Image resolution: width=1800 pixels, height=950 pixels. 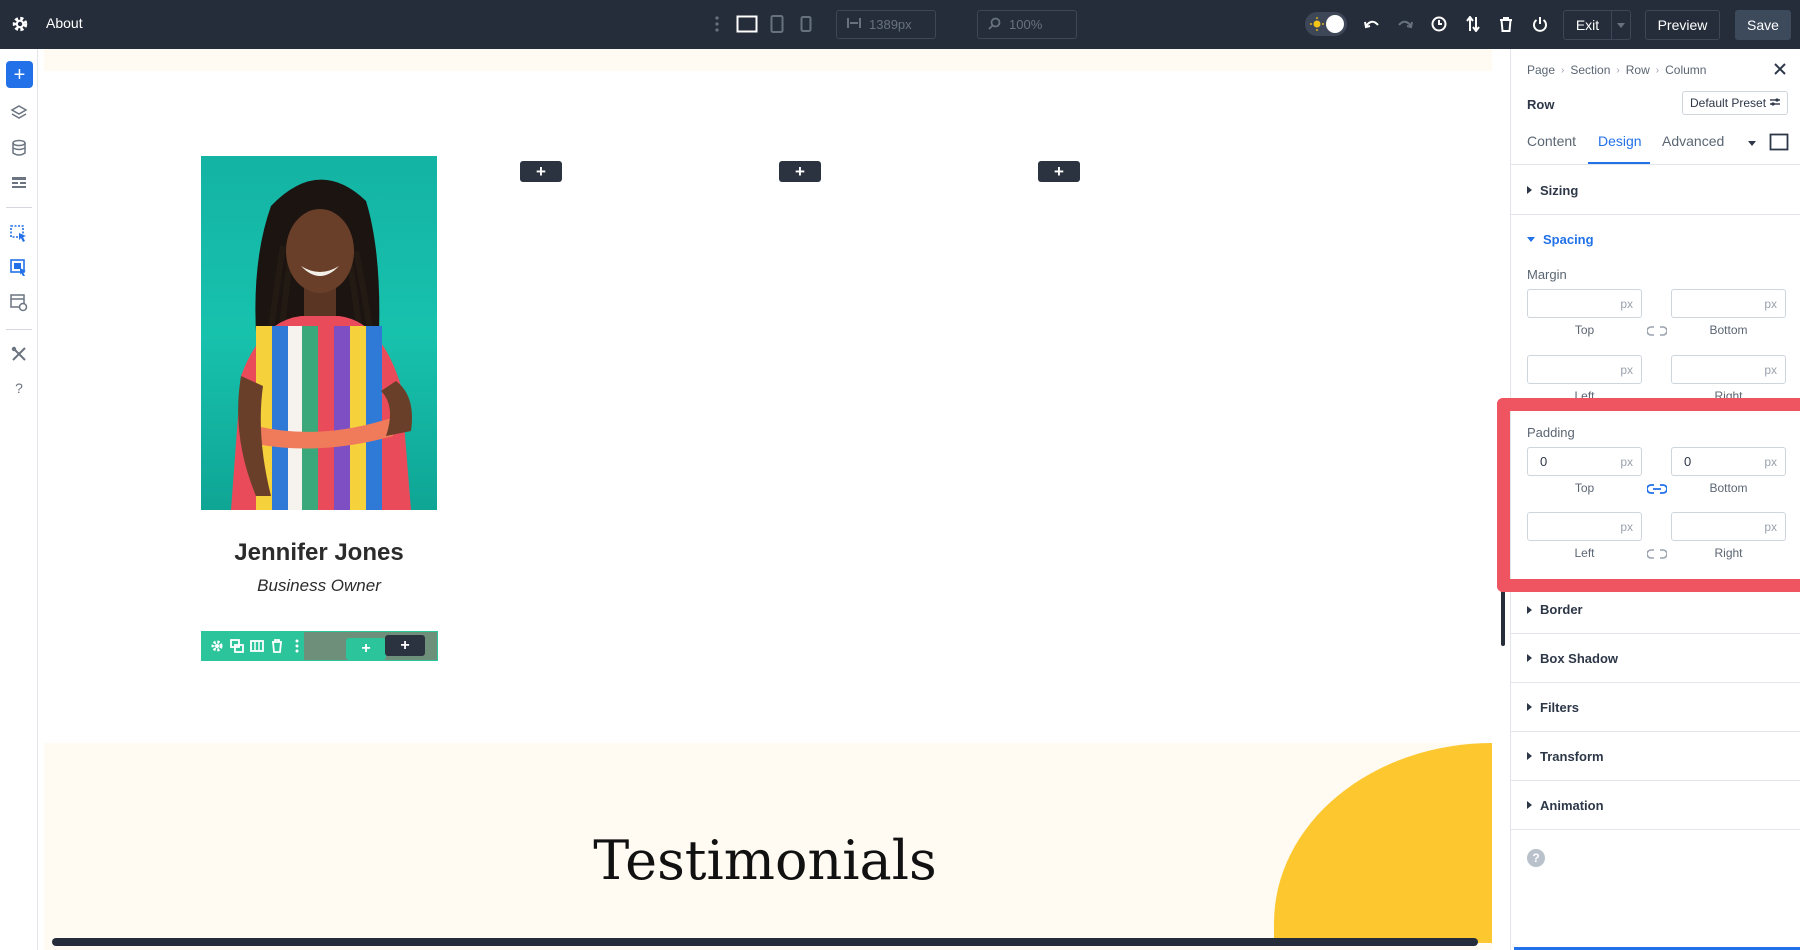 I want to click on element-title: Row, so click(x=1540, y=104).